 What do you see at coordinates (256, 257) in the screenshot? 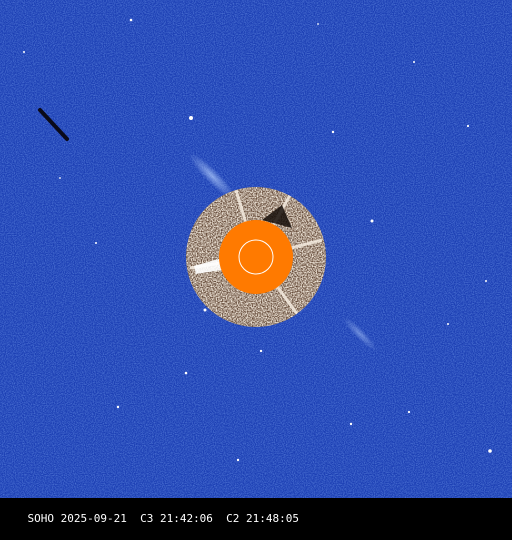
I see `occulting-disk` at bounding box center [256, 257].